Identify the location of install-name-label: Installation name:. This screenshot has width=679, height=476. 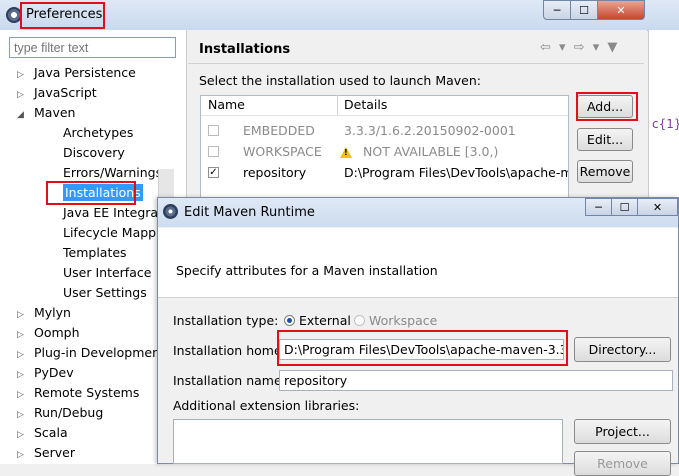
(229, 380).